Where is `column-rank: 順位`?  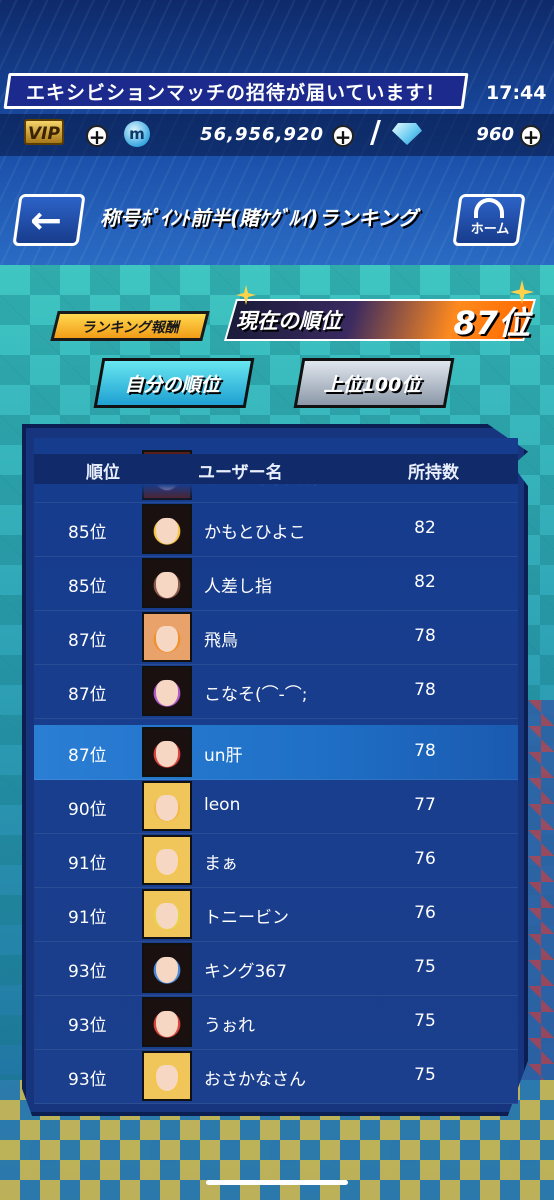 column-rank: 順位 is located at coordinates (103, 473).